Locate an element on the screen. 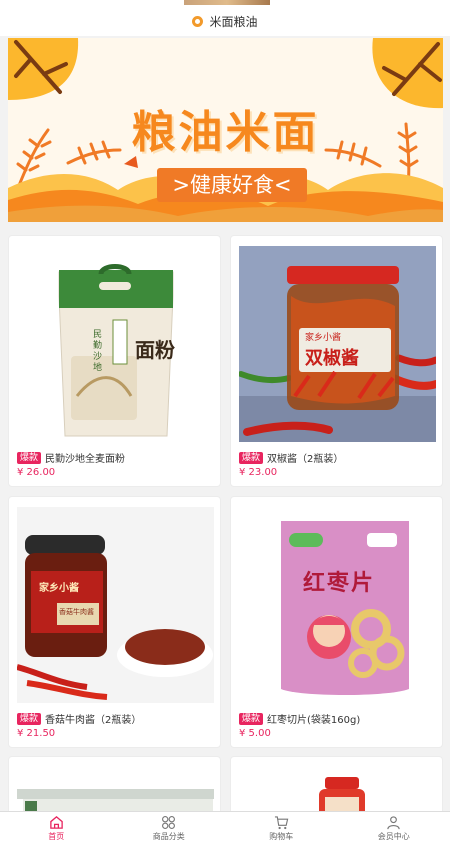  product-image: 家乡小酱 双椒酱 is located at coordinates (337, 344).